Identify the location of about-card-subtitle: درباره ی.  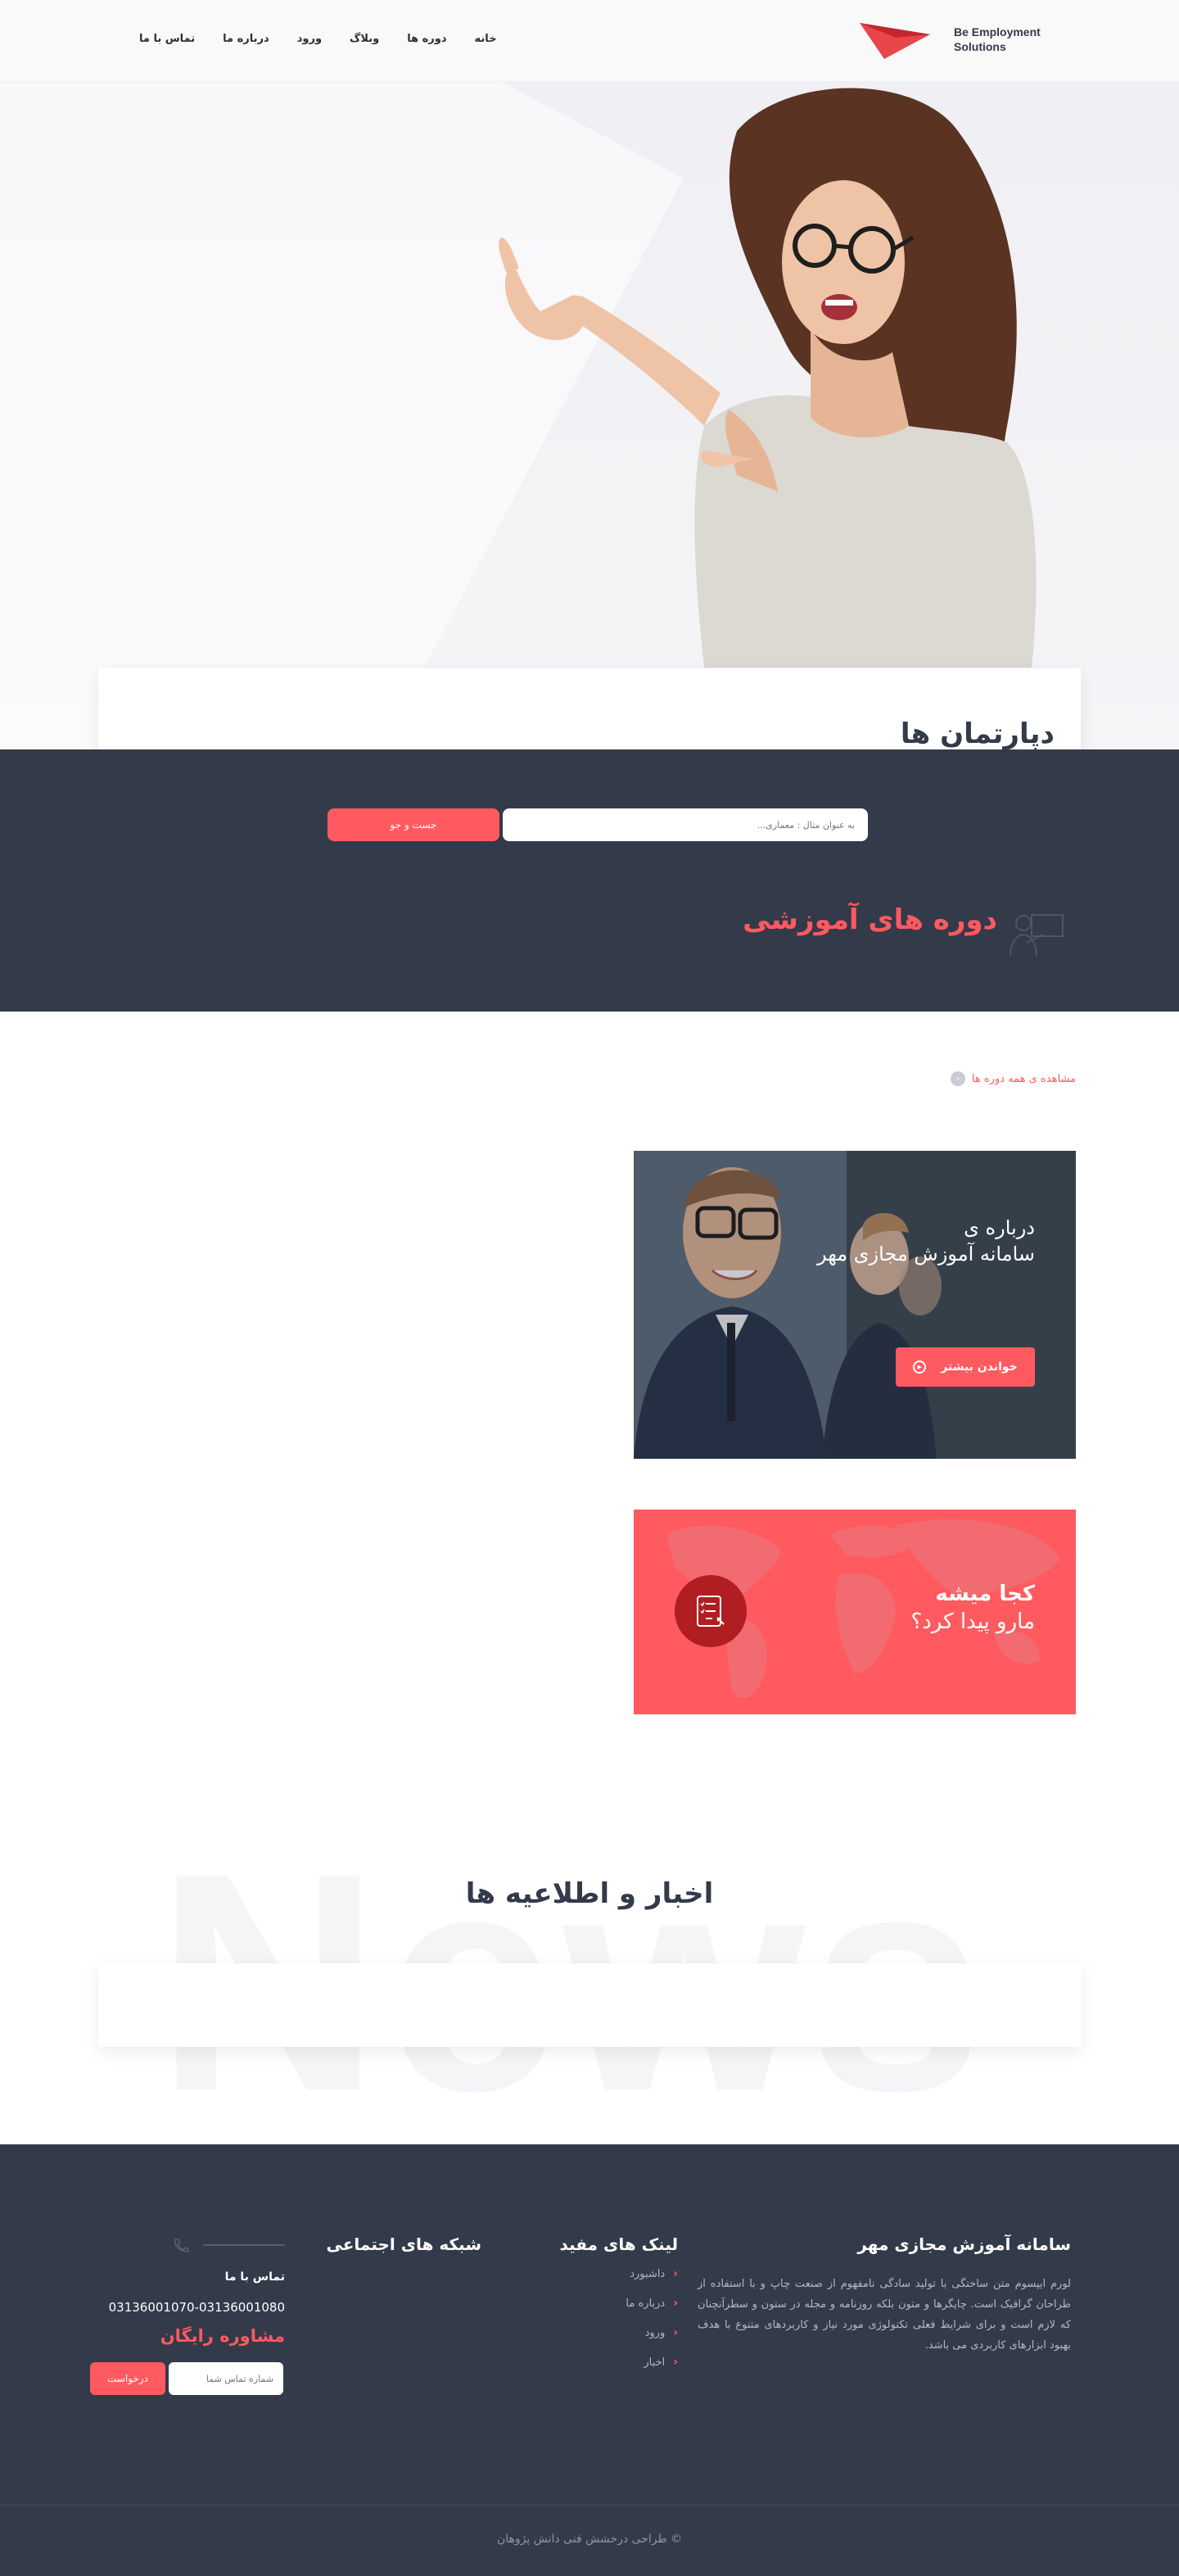
(1000, 1227).